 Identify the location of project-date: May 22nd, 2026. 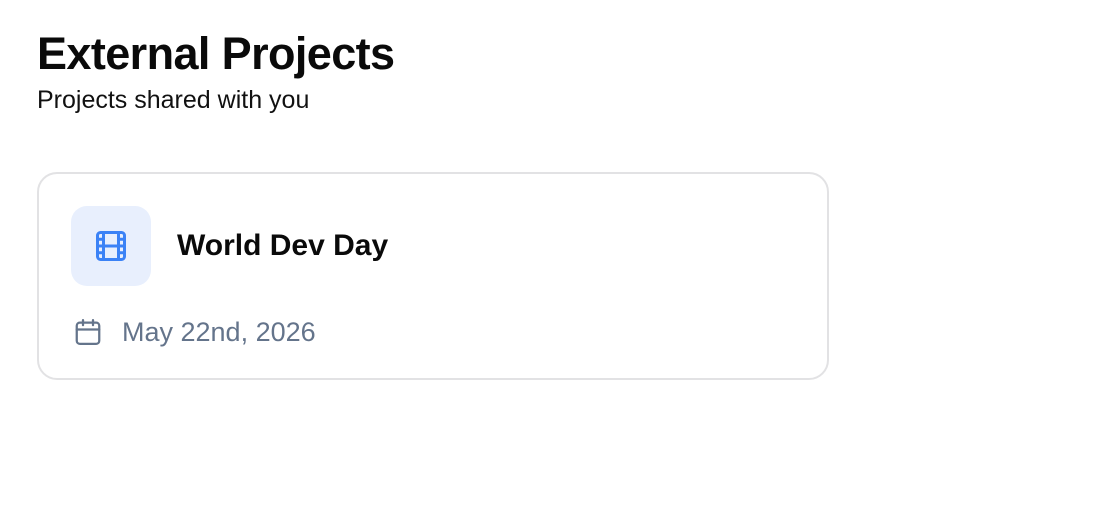
(219, 332).